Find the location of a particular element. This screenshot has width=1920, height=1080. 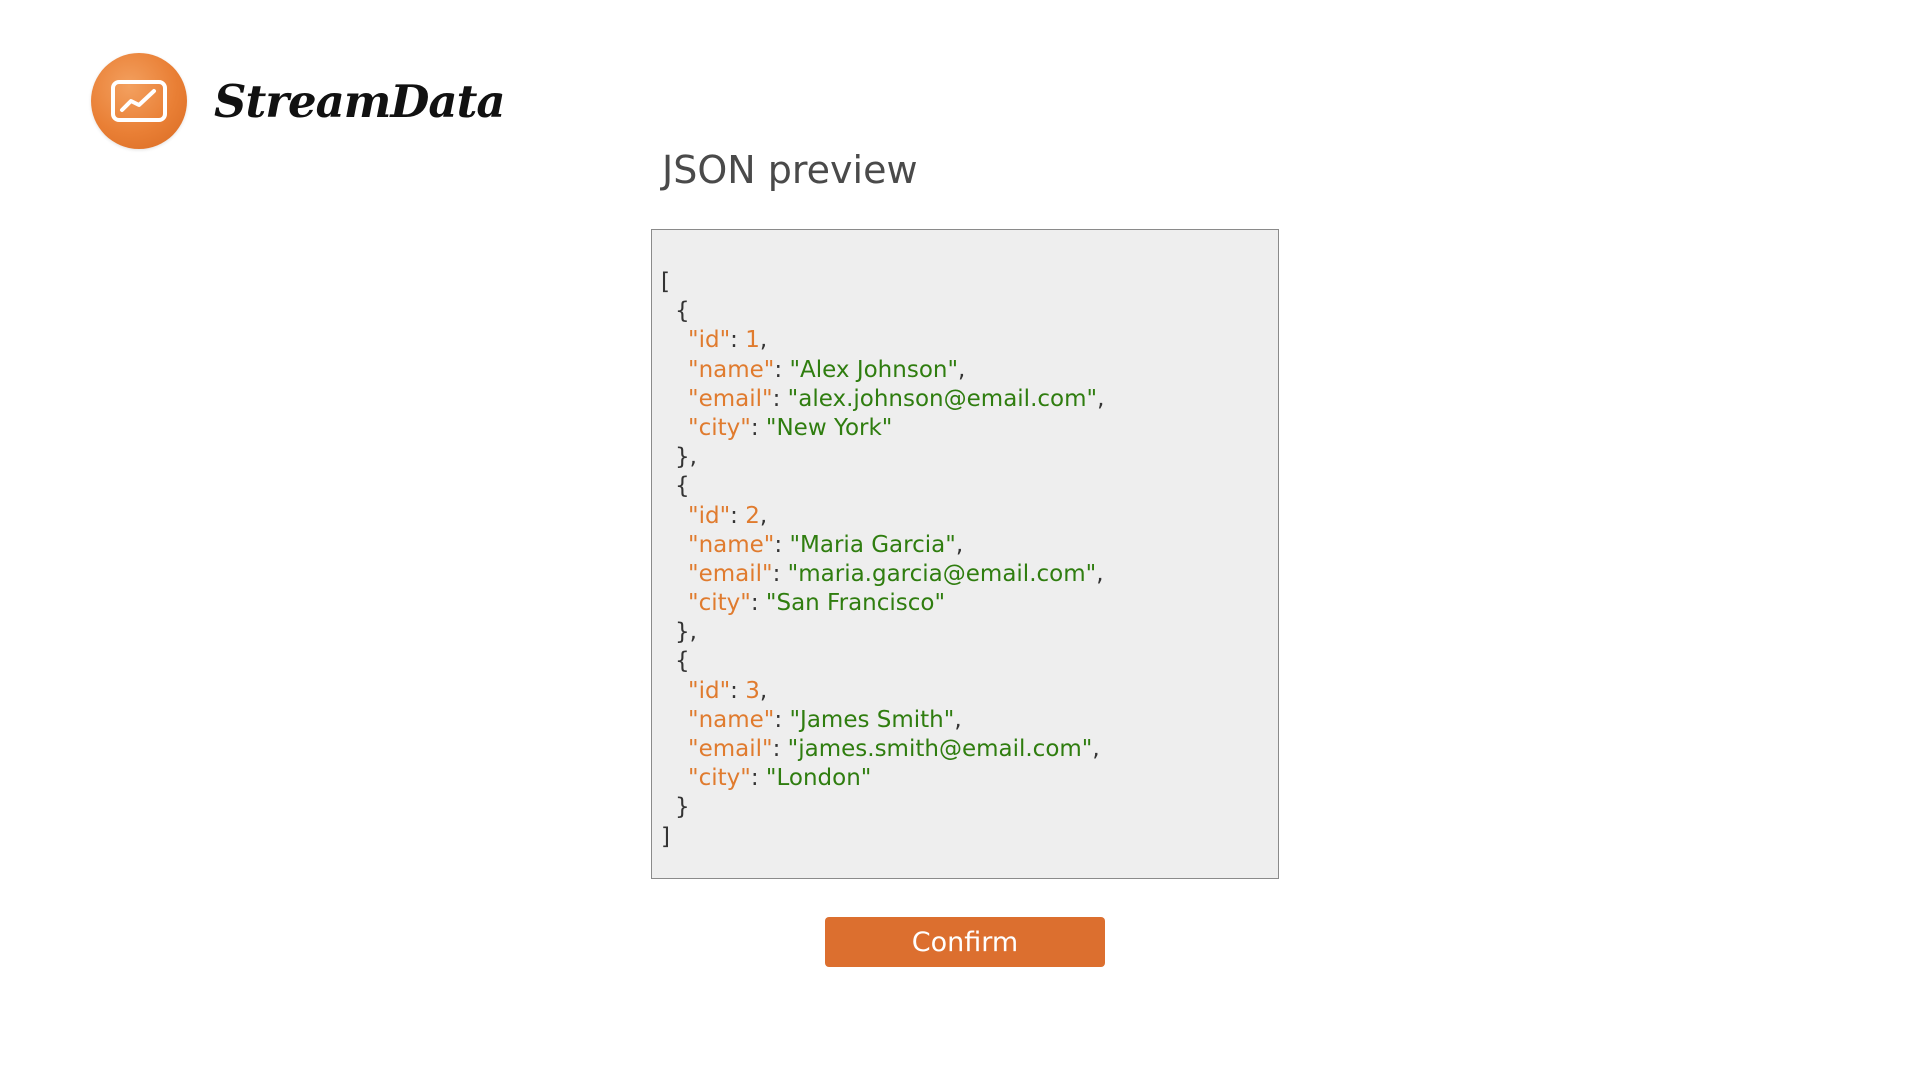

json-field-name: "name": "Maria Garcia", is located at coordinates (826, 544).